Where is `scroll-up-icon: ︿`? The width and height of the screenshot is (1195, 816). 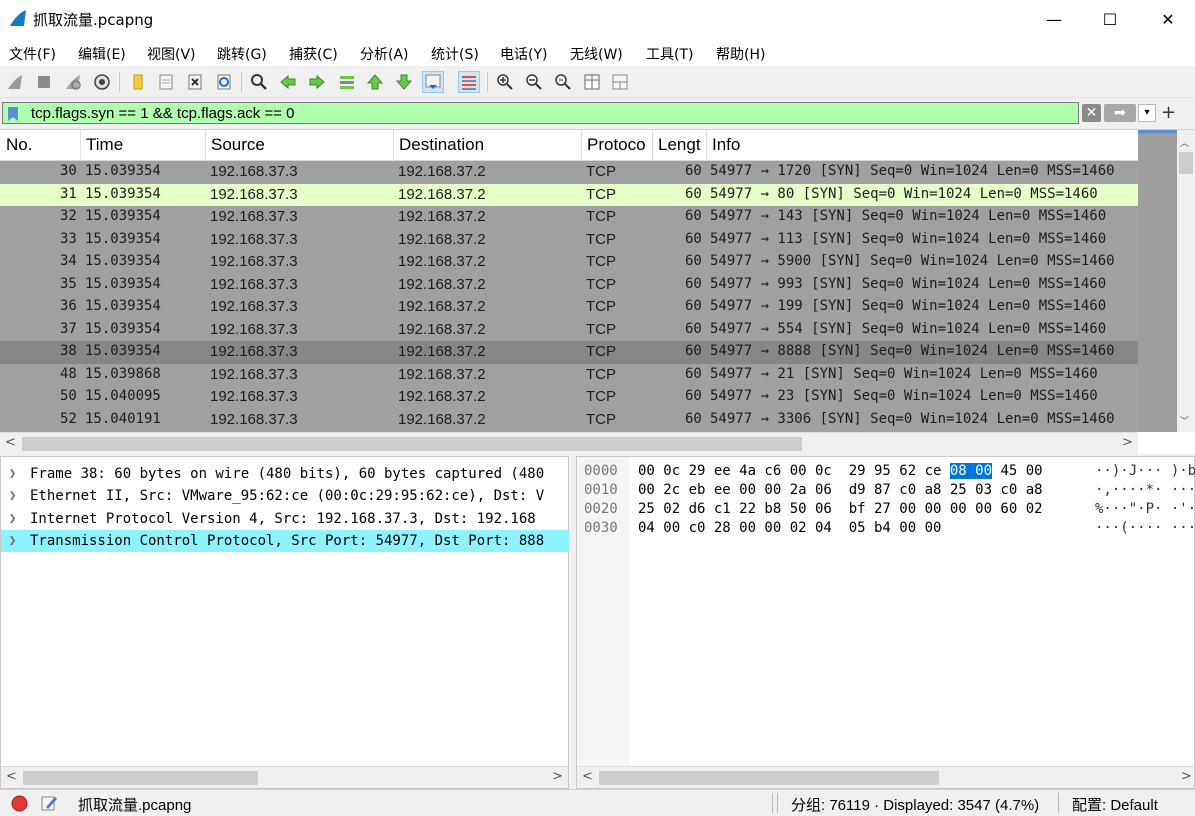 scroll-up-icon: ︿ is located at coordinates (1184, 142).